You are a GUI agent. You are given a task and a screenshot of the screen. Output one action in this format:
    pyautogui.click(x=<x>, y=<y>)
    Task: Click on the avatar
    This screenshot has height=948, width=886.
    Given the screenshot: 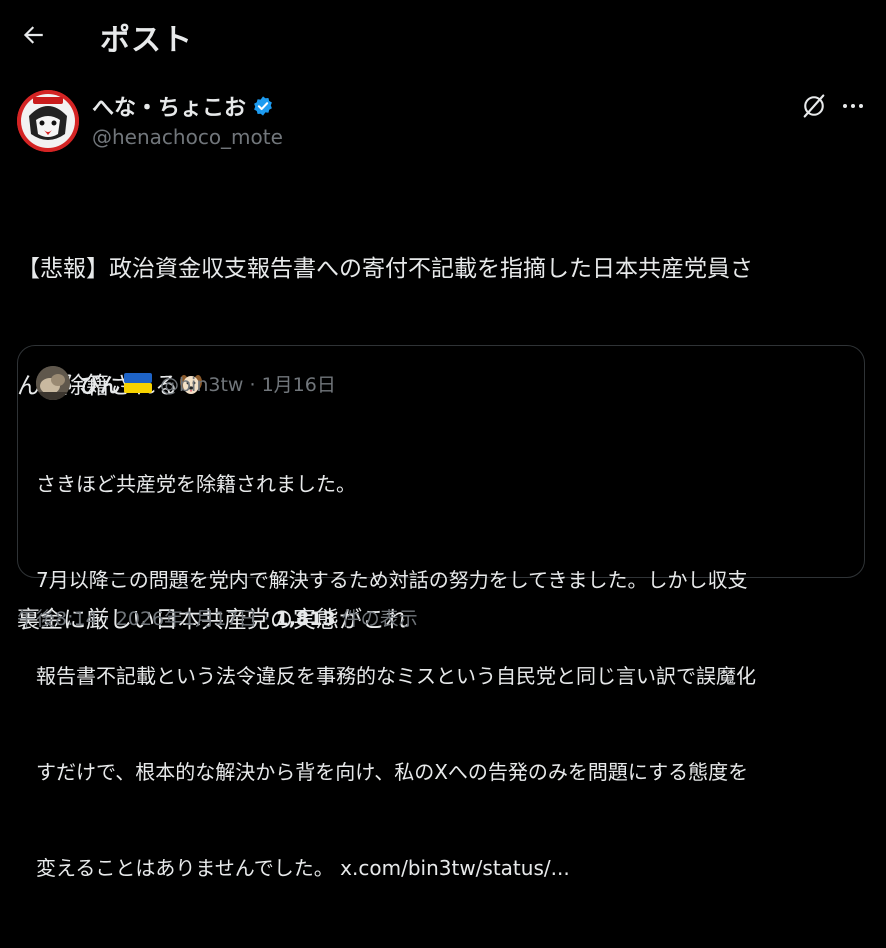 What is the action you would take?
    pyautogui.click(x=48, y=121)
    